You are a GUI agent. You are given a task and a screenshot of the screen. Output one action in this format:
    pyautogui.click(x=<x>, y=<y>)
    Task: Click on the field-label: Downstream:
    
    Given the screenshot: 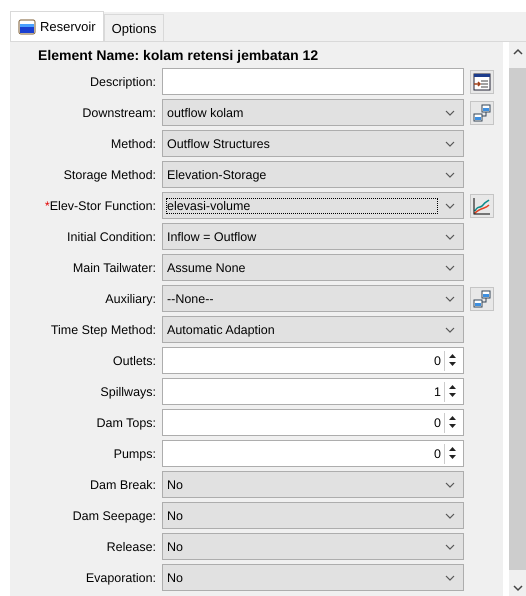 What is the action you would take?
    pyautogui.click(x=118, y=113)
    